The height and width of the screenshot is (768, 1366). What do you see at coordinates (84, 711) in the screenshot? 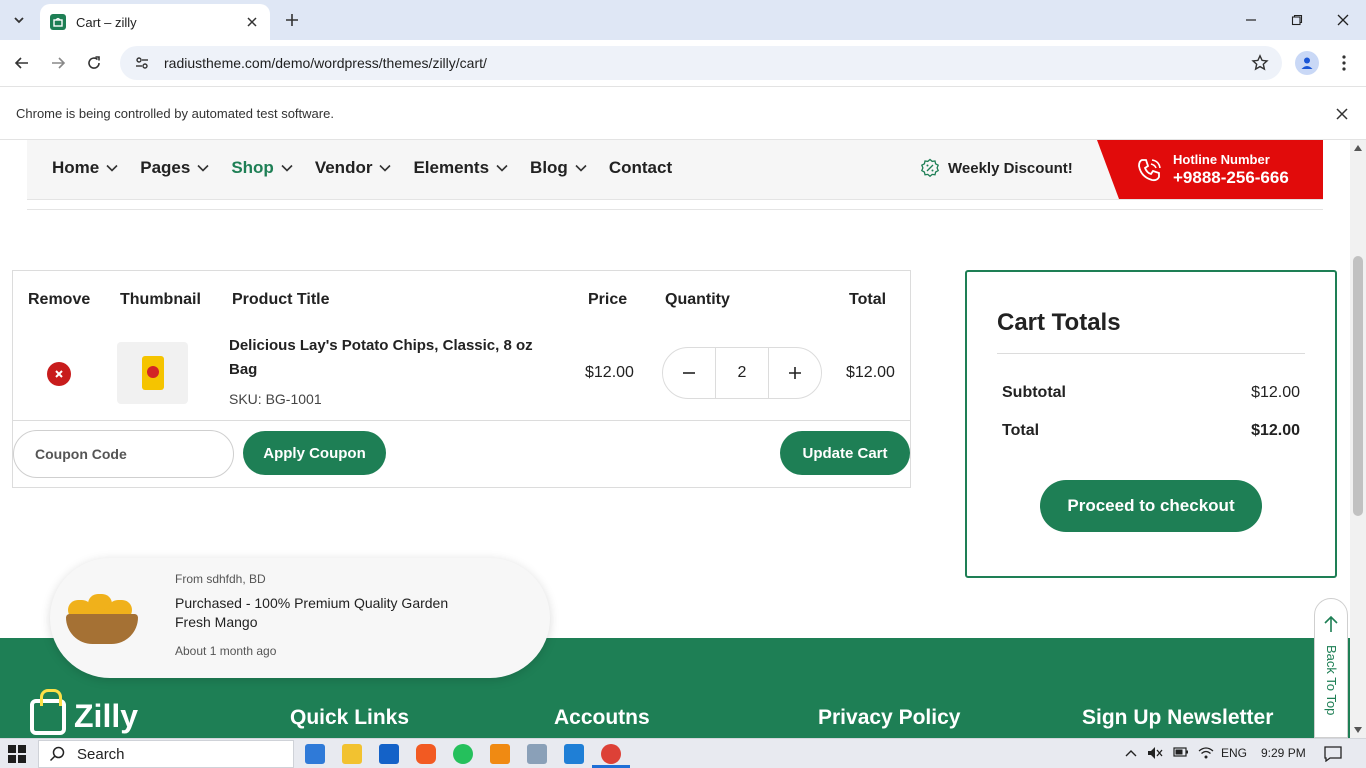
I see `footer-logo: Zilly` at bounding box center [84, 711].